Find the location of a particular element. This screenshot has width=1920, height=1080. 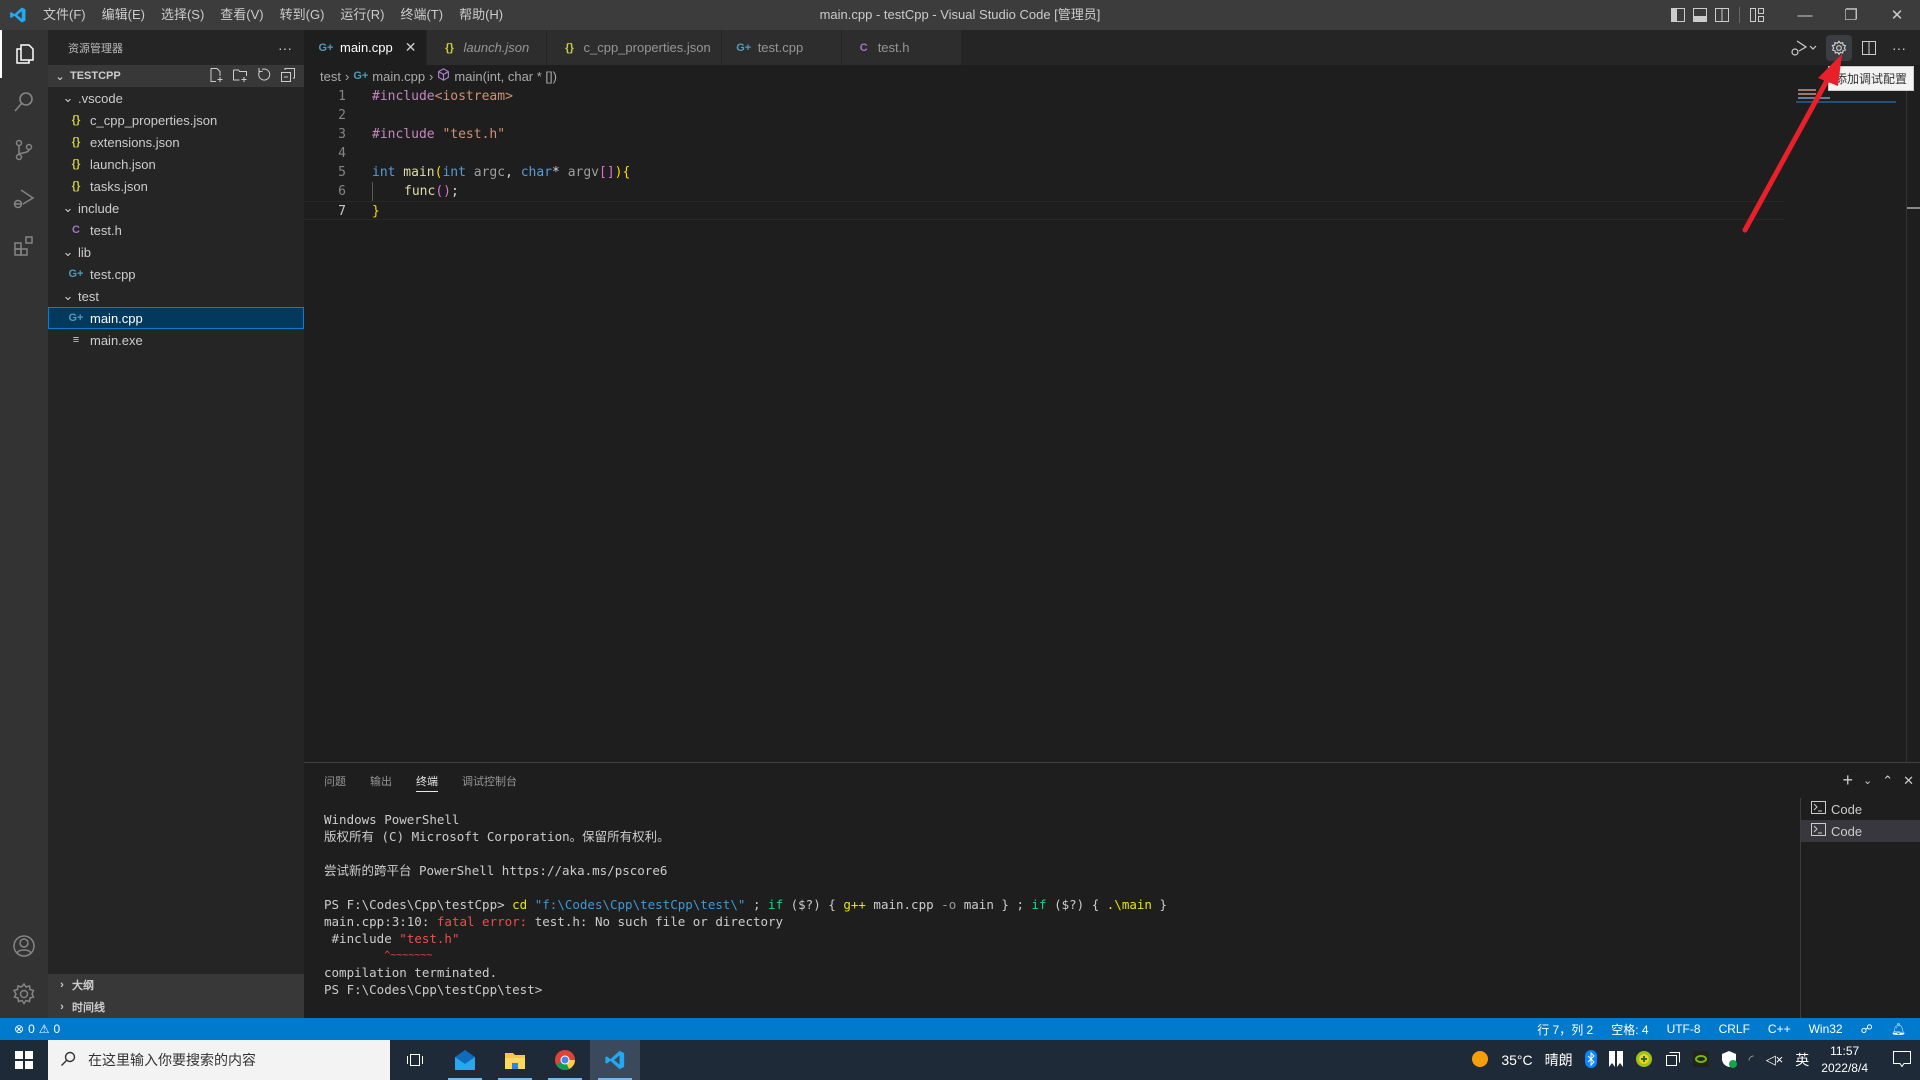

feedback-icon: ☍ is located at coordinates (1867, 1029).